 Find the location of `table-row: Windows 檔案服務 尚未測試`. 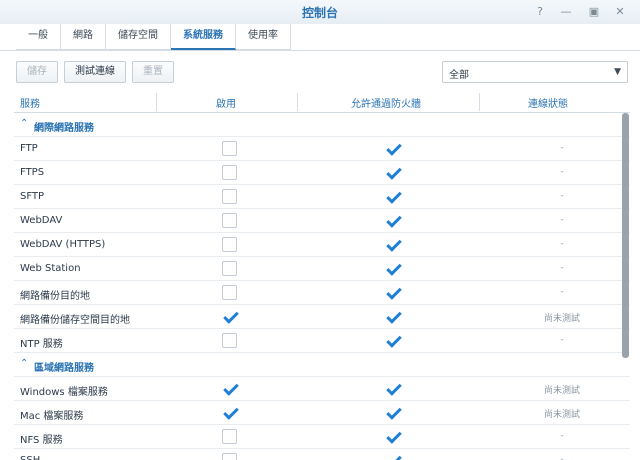

table-row: Windows 檔案服務 尚未測試 is located at coordinates (322, 389).